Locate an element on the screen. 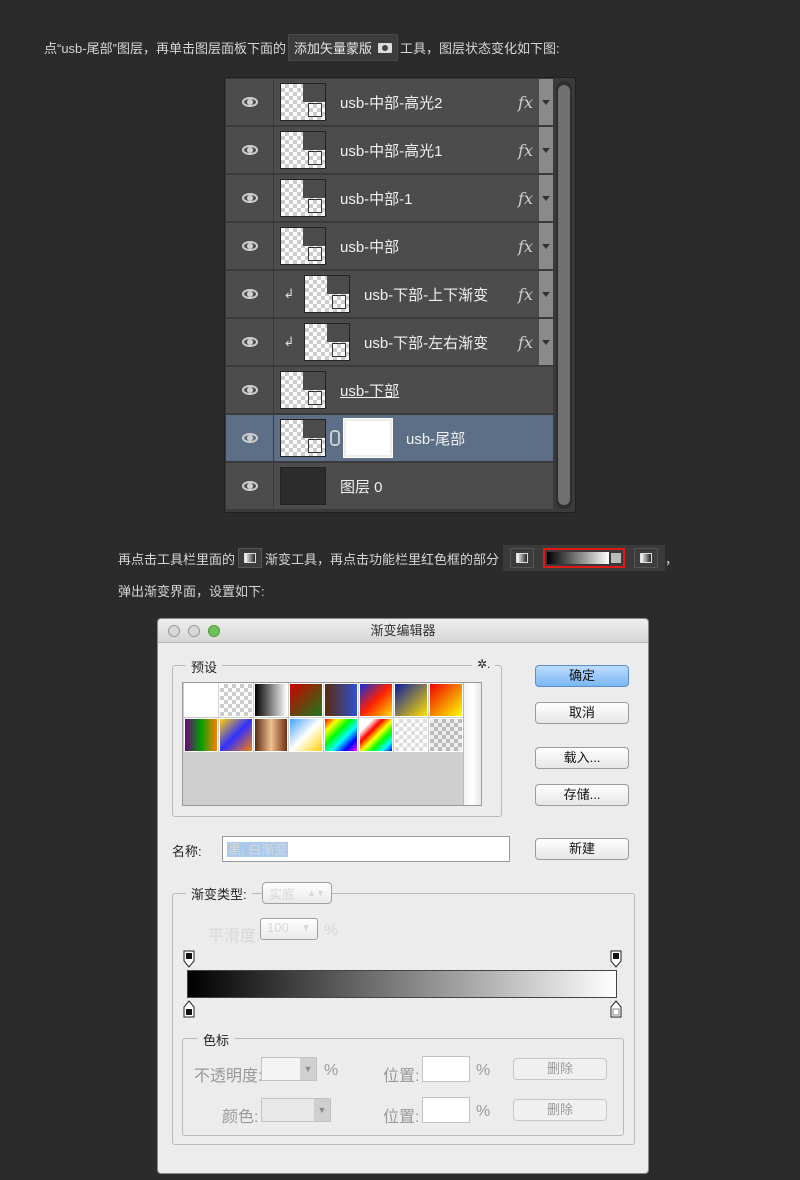 The height and width of the screenshot is (1180, 800). updown-arrows-icon: ▲▼ is located at coordinates (316, 893).